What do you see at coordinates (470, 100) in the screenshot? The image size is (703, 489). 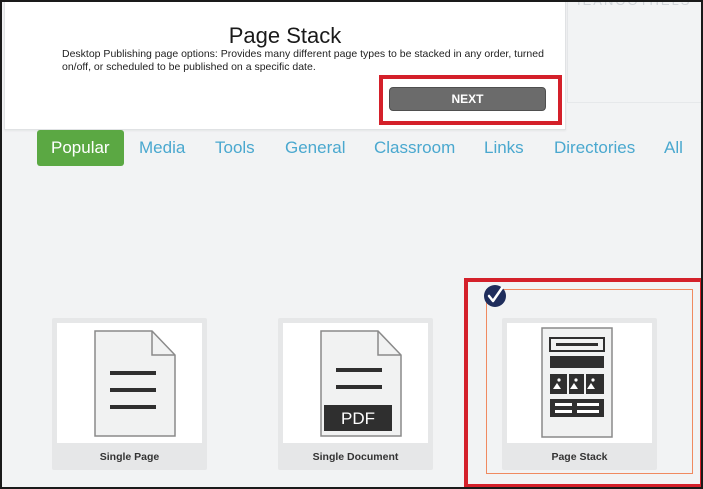 I see `next-button-highlight` at bounding box center [470, 100].